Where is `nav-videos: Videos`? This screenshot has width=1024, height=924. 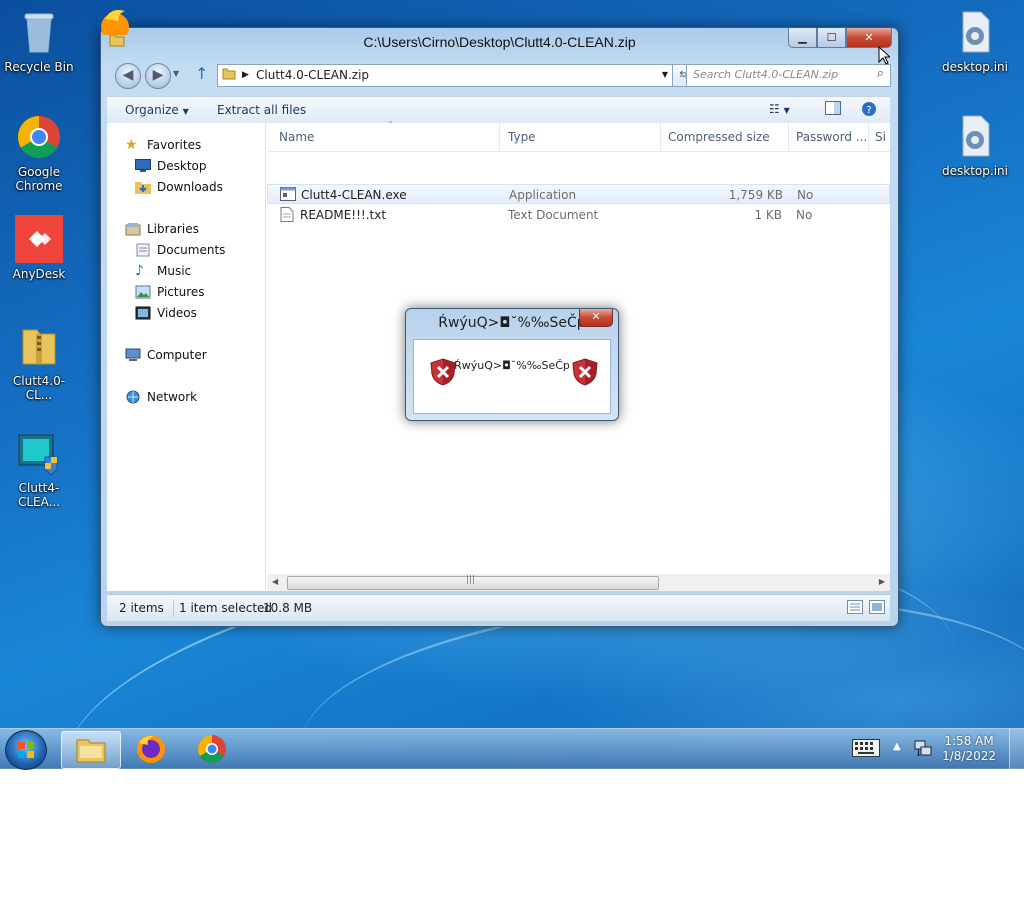 nav-videos: Videos is located at coordinates (166, 313).